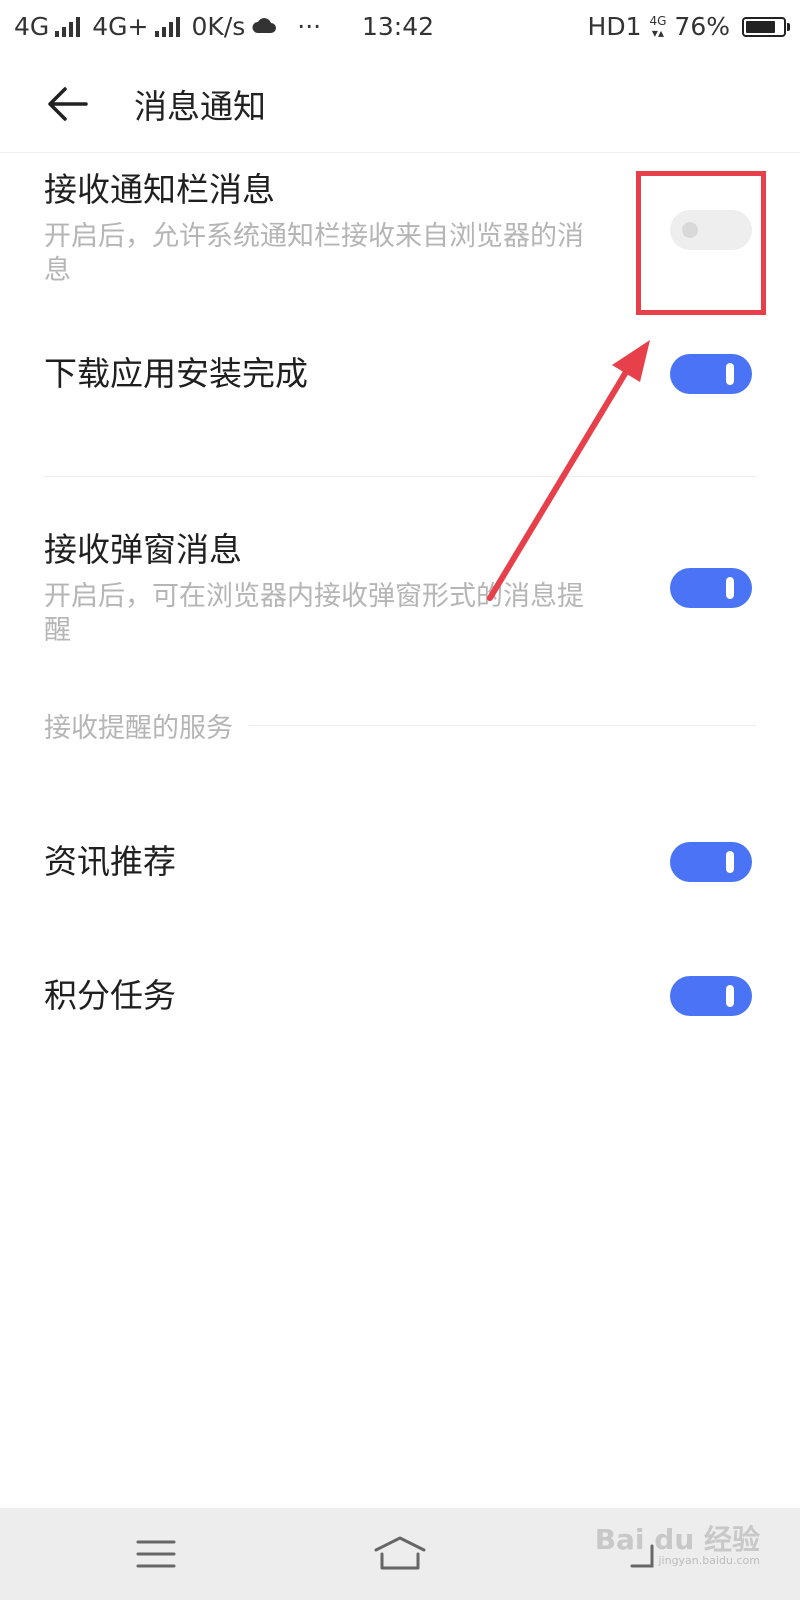 This screenshot has height=1600, width=800. What do you see at coordinates (314, 253) in the screenshot?
I see `setting-description: 开启后，允许系统通知栏接收来自浏览器的消息` at bounding box center [314, 253].